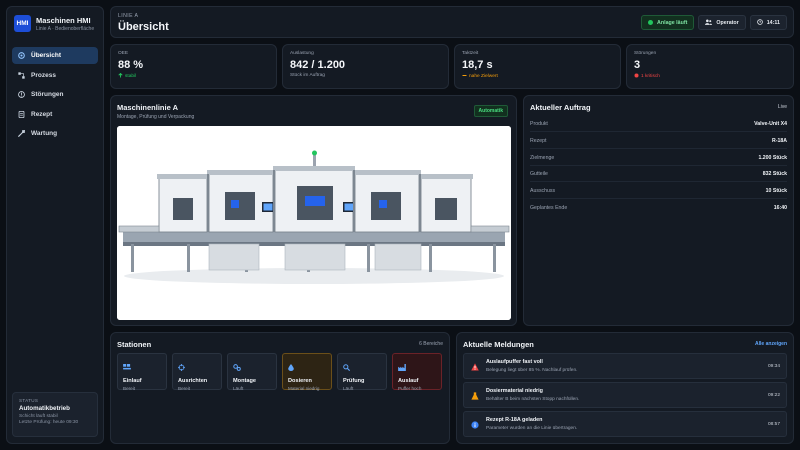 The image size is (800, 450). What do you see at coordinates (637, 65) in the screenshot?
I see `kpi-value: 3` at bounding box center [637, 65].